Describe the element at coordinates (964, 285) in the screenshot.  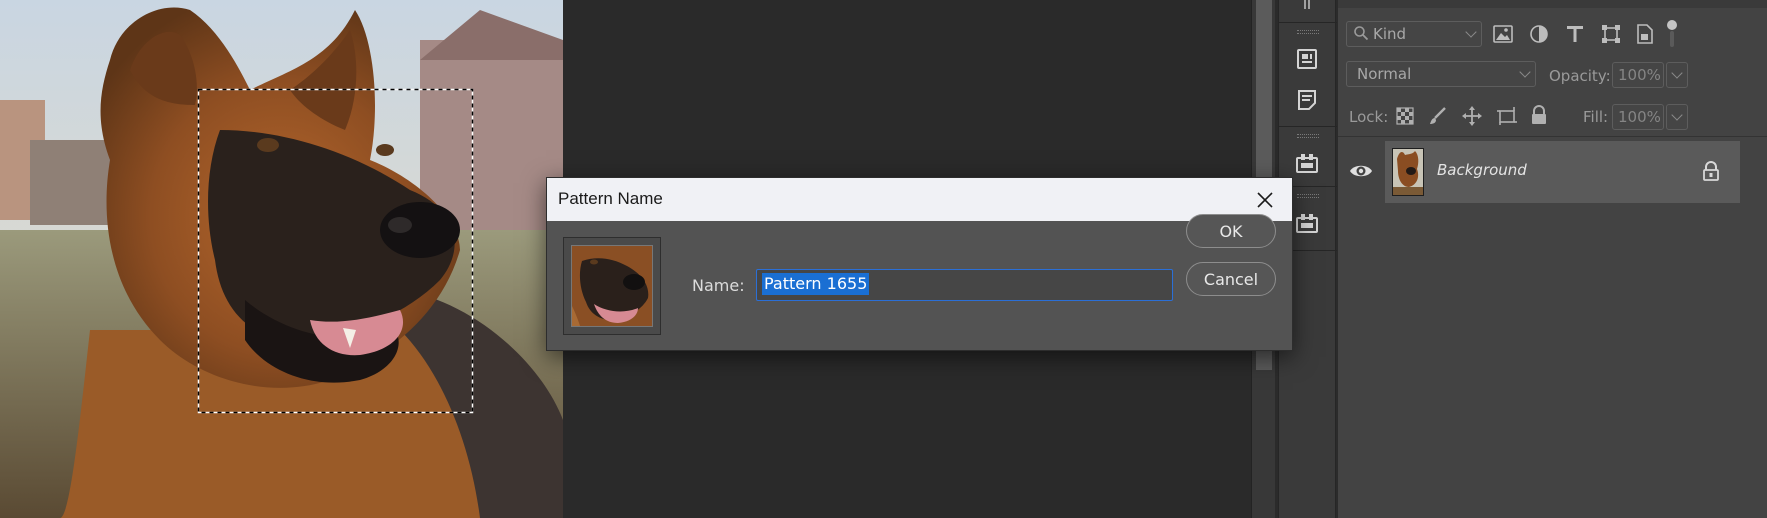
I see `pattern-name-input: Pattern 1655` at that location.